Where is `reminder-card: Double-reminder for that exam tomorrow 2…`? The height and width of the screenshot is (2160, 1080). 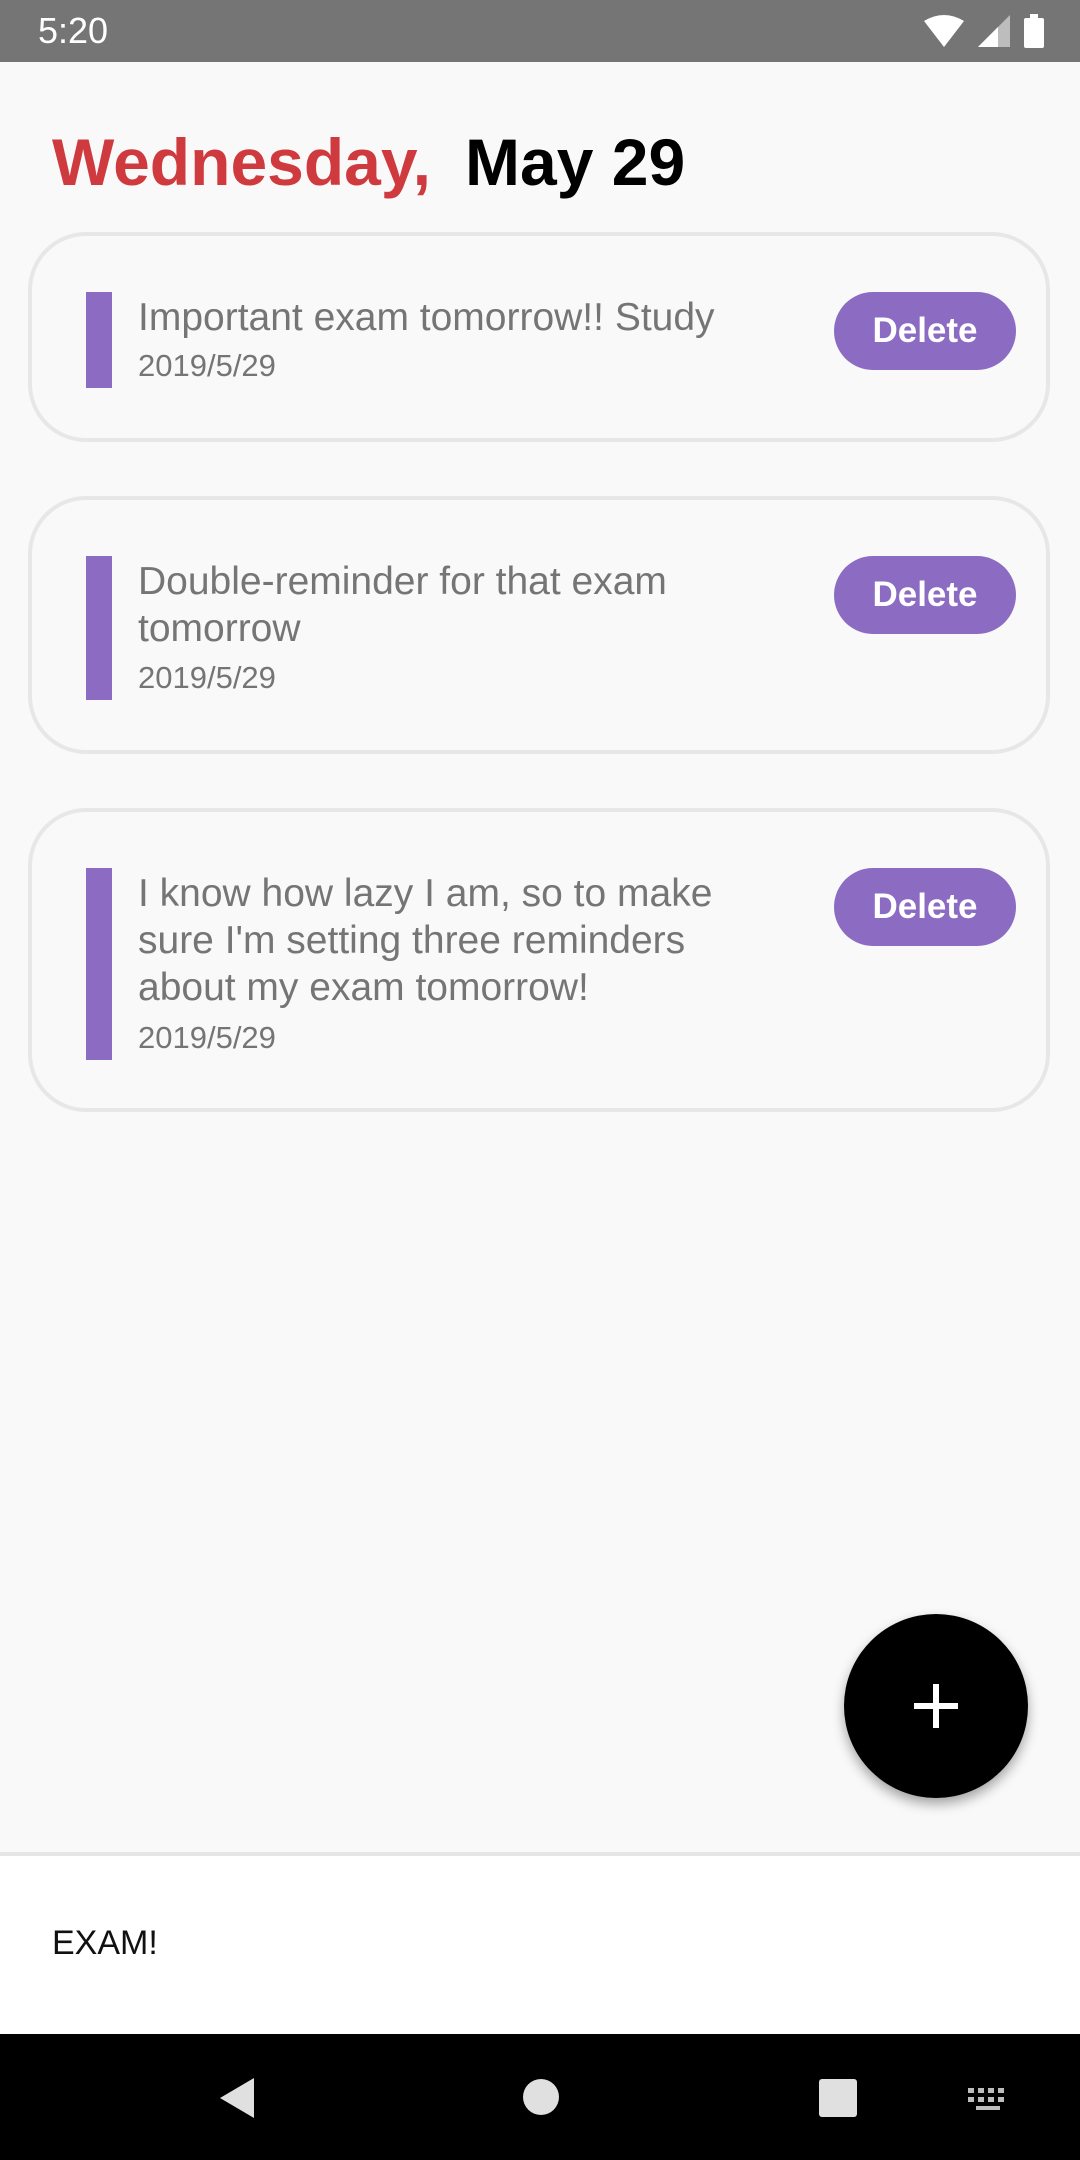
reminder-card: Double-reminder for that exam tomorrow 2… is located at coordinates (539, 625).